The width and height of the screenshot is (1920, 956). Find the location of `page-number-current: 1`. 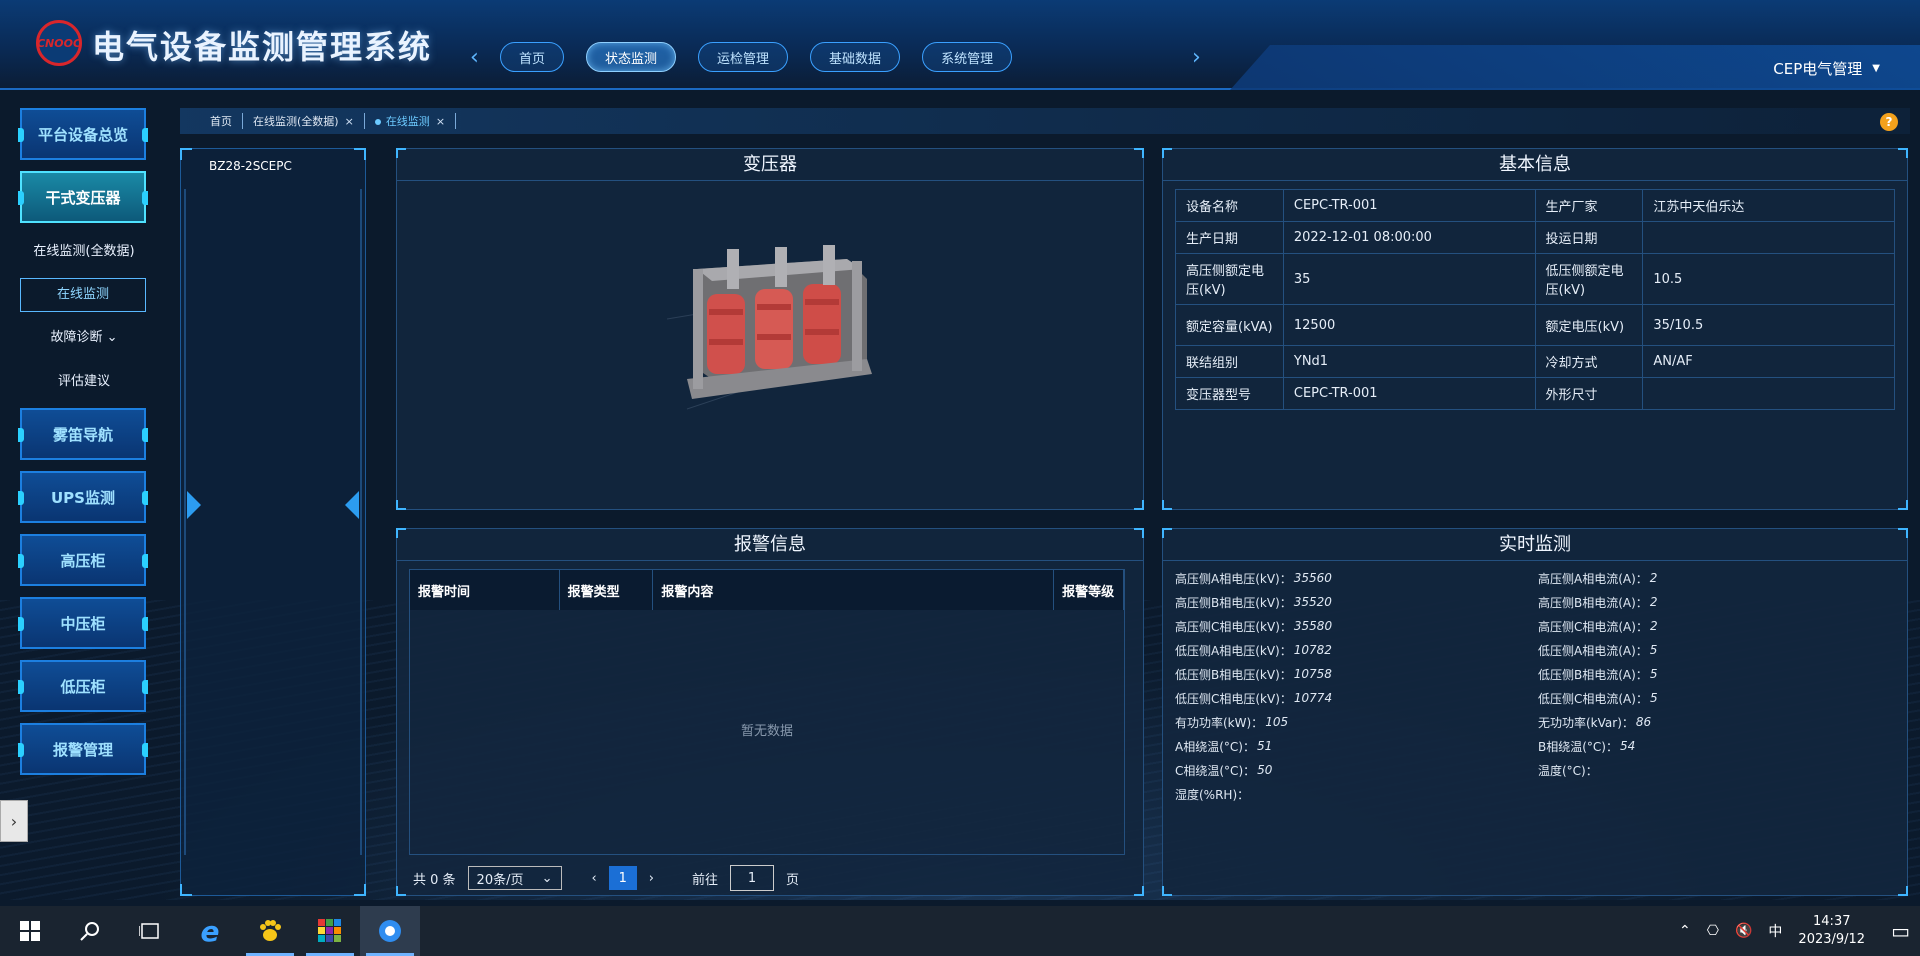

page-number-current: 1 is located at coordinates (622, 878).